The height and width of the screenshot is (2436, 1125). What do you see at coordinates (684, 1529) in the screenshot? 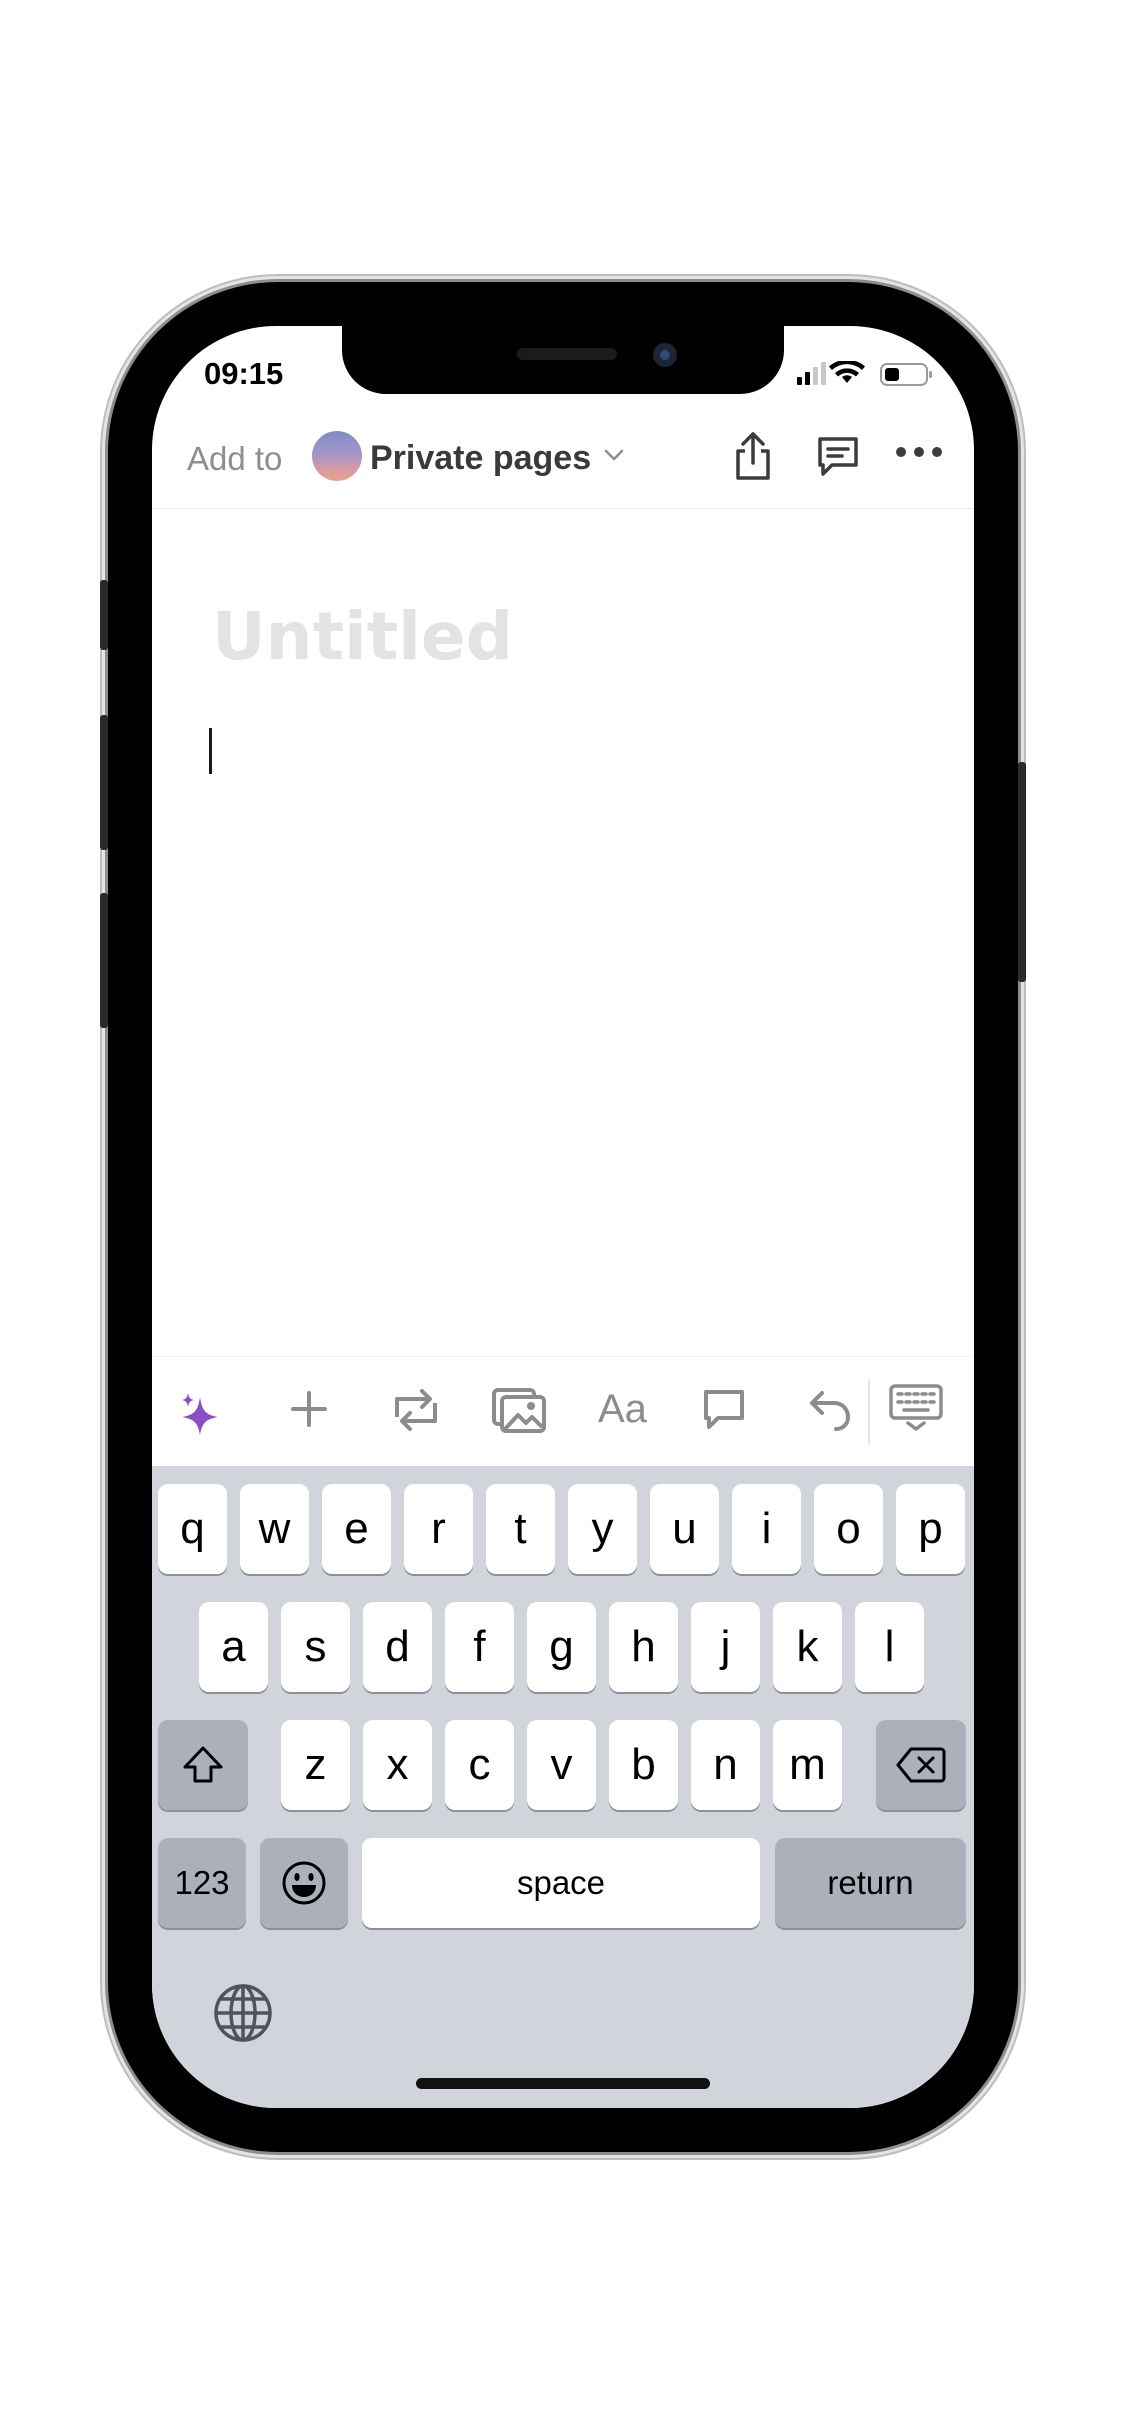
I see `key-u: u` at bounding box center [684, 1529].